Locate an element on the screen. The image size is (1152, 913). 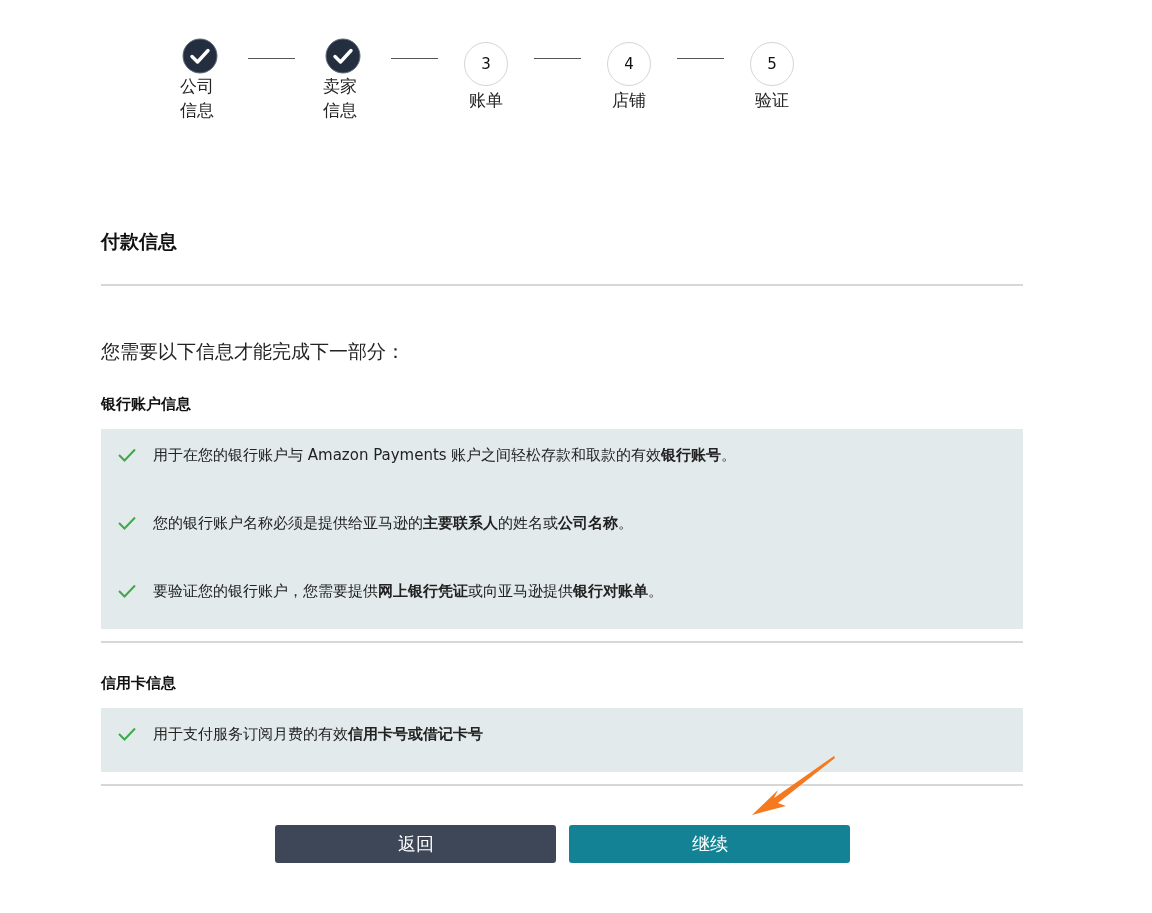
requirement-text: 要验证您的银行账户，您需要提供网上银行凭证或向亚马逊提供银行对账单。 is located at coordinates (408, 591).